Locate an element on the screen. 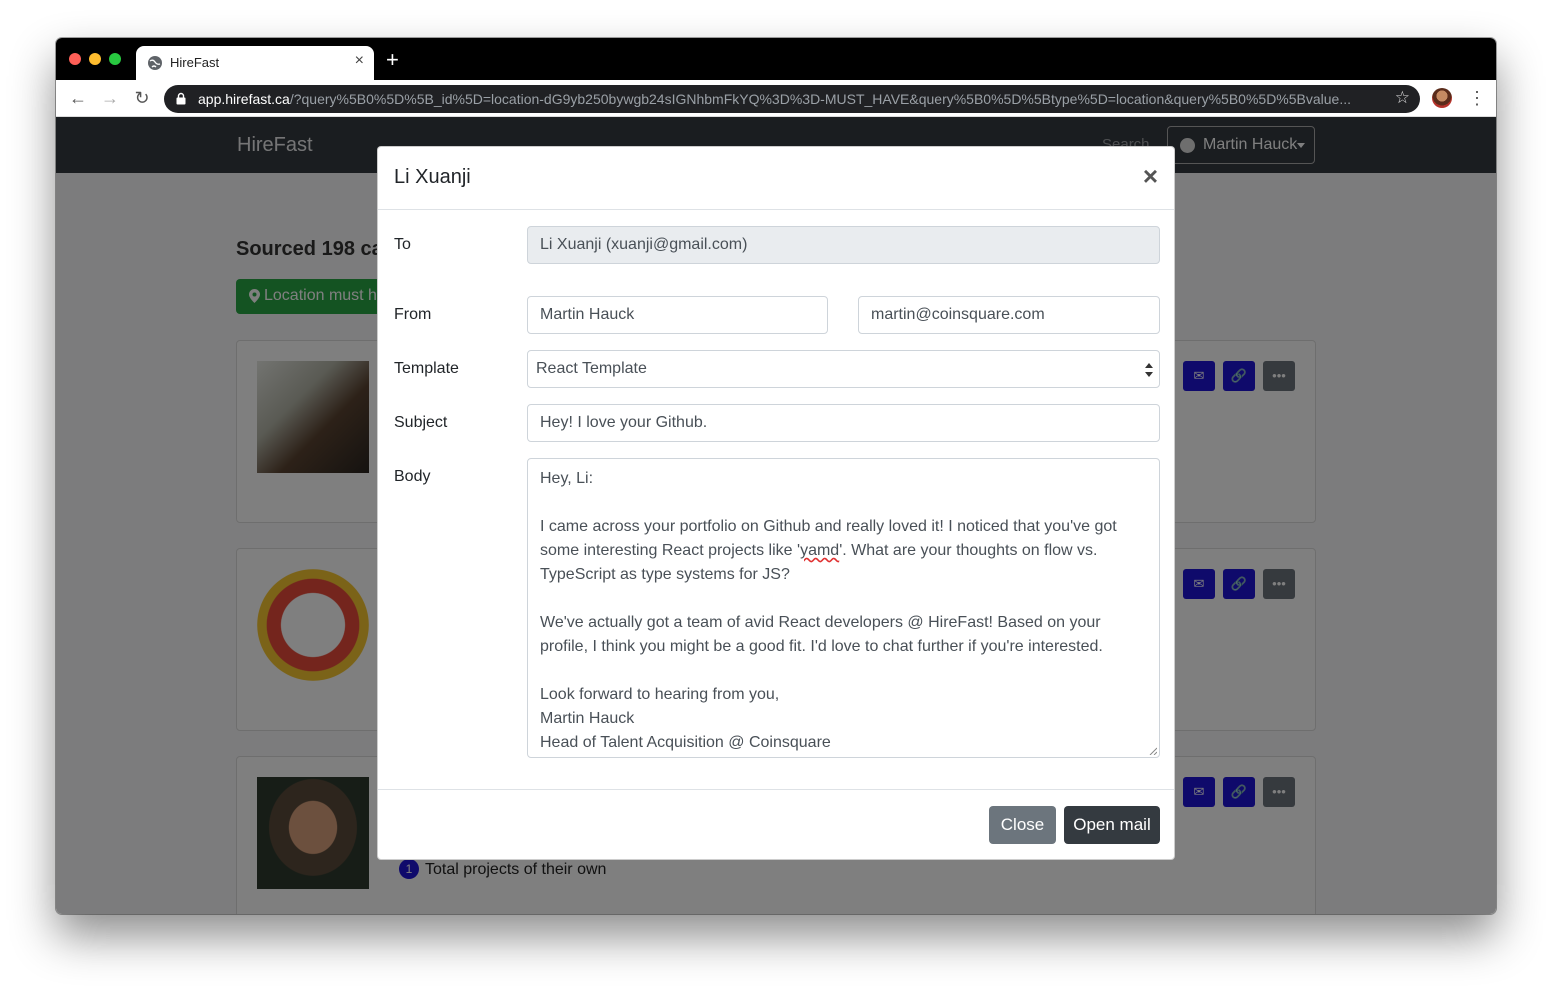 The height and width of the screenshot is (989, 1552). from-email-field: martin@coinsquare.com is located at coordinates (1009, 315).